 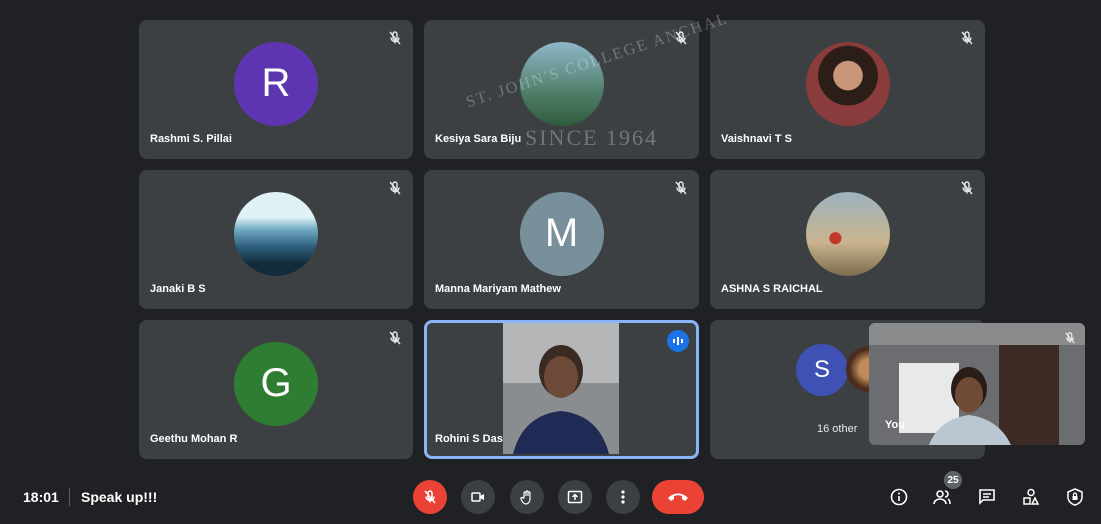 I want to click on participant-tile-rohini: Rohini S Das, so click(x=561, y=389).